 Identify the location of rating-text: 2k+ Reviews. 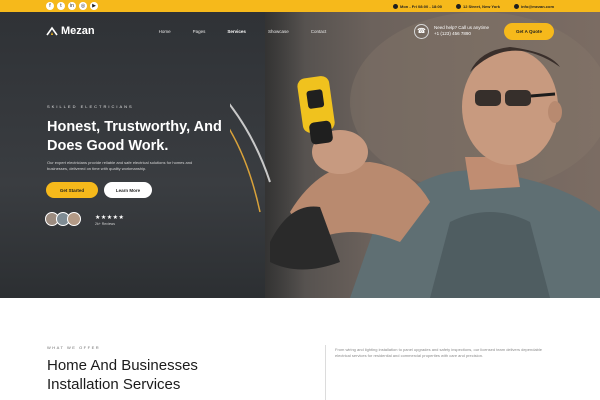
(105, 224).